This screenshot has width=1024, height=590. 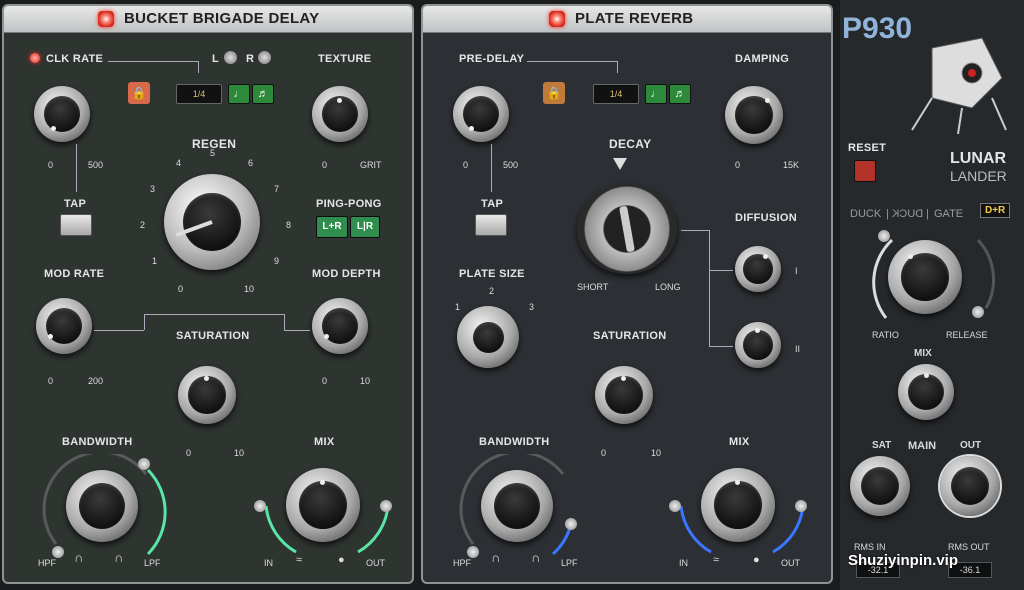 What do you see at coordinates (458, 307) in the screenshot?
I see `plate-size-1: 1` at bounding box center [458, 307].